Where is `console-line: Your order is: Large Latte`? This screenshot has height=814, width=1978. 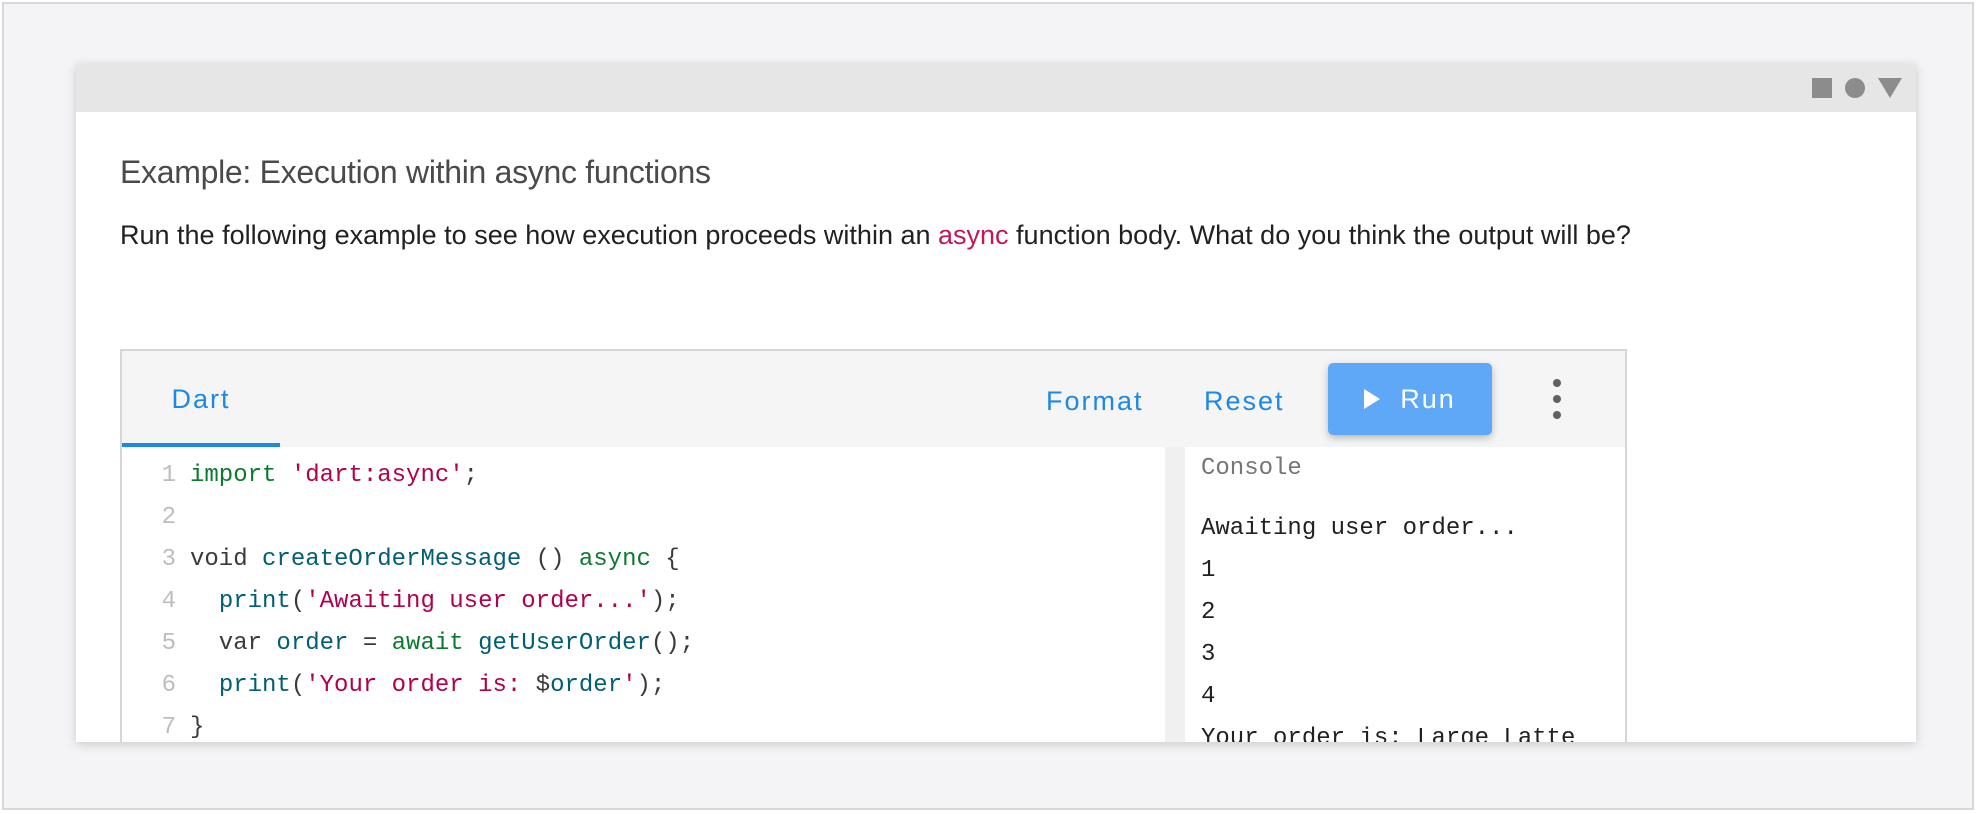 console-line: Your order is: Large Latte is located at coordinates (1388, 733).